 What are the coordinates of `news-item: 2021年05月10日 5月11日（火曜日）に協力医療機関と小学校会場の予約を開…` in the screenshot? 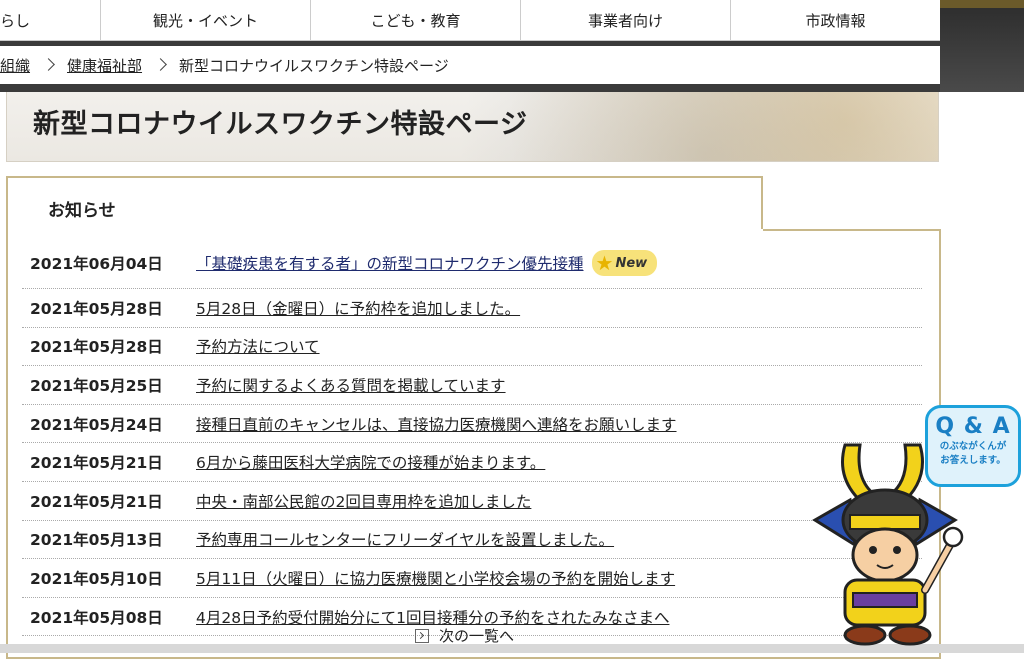 It's located at (472, 578).